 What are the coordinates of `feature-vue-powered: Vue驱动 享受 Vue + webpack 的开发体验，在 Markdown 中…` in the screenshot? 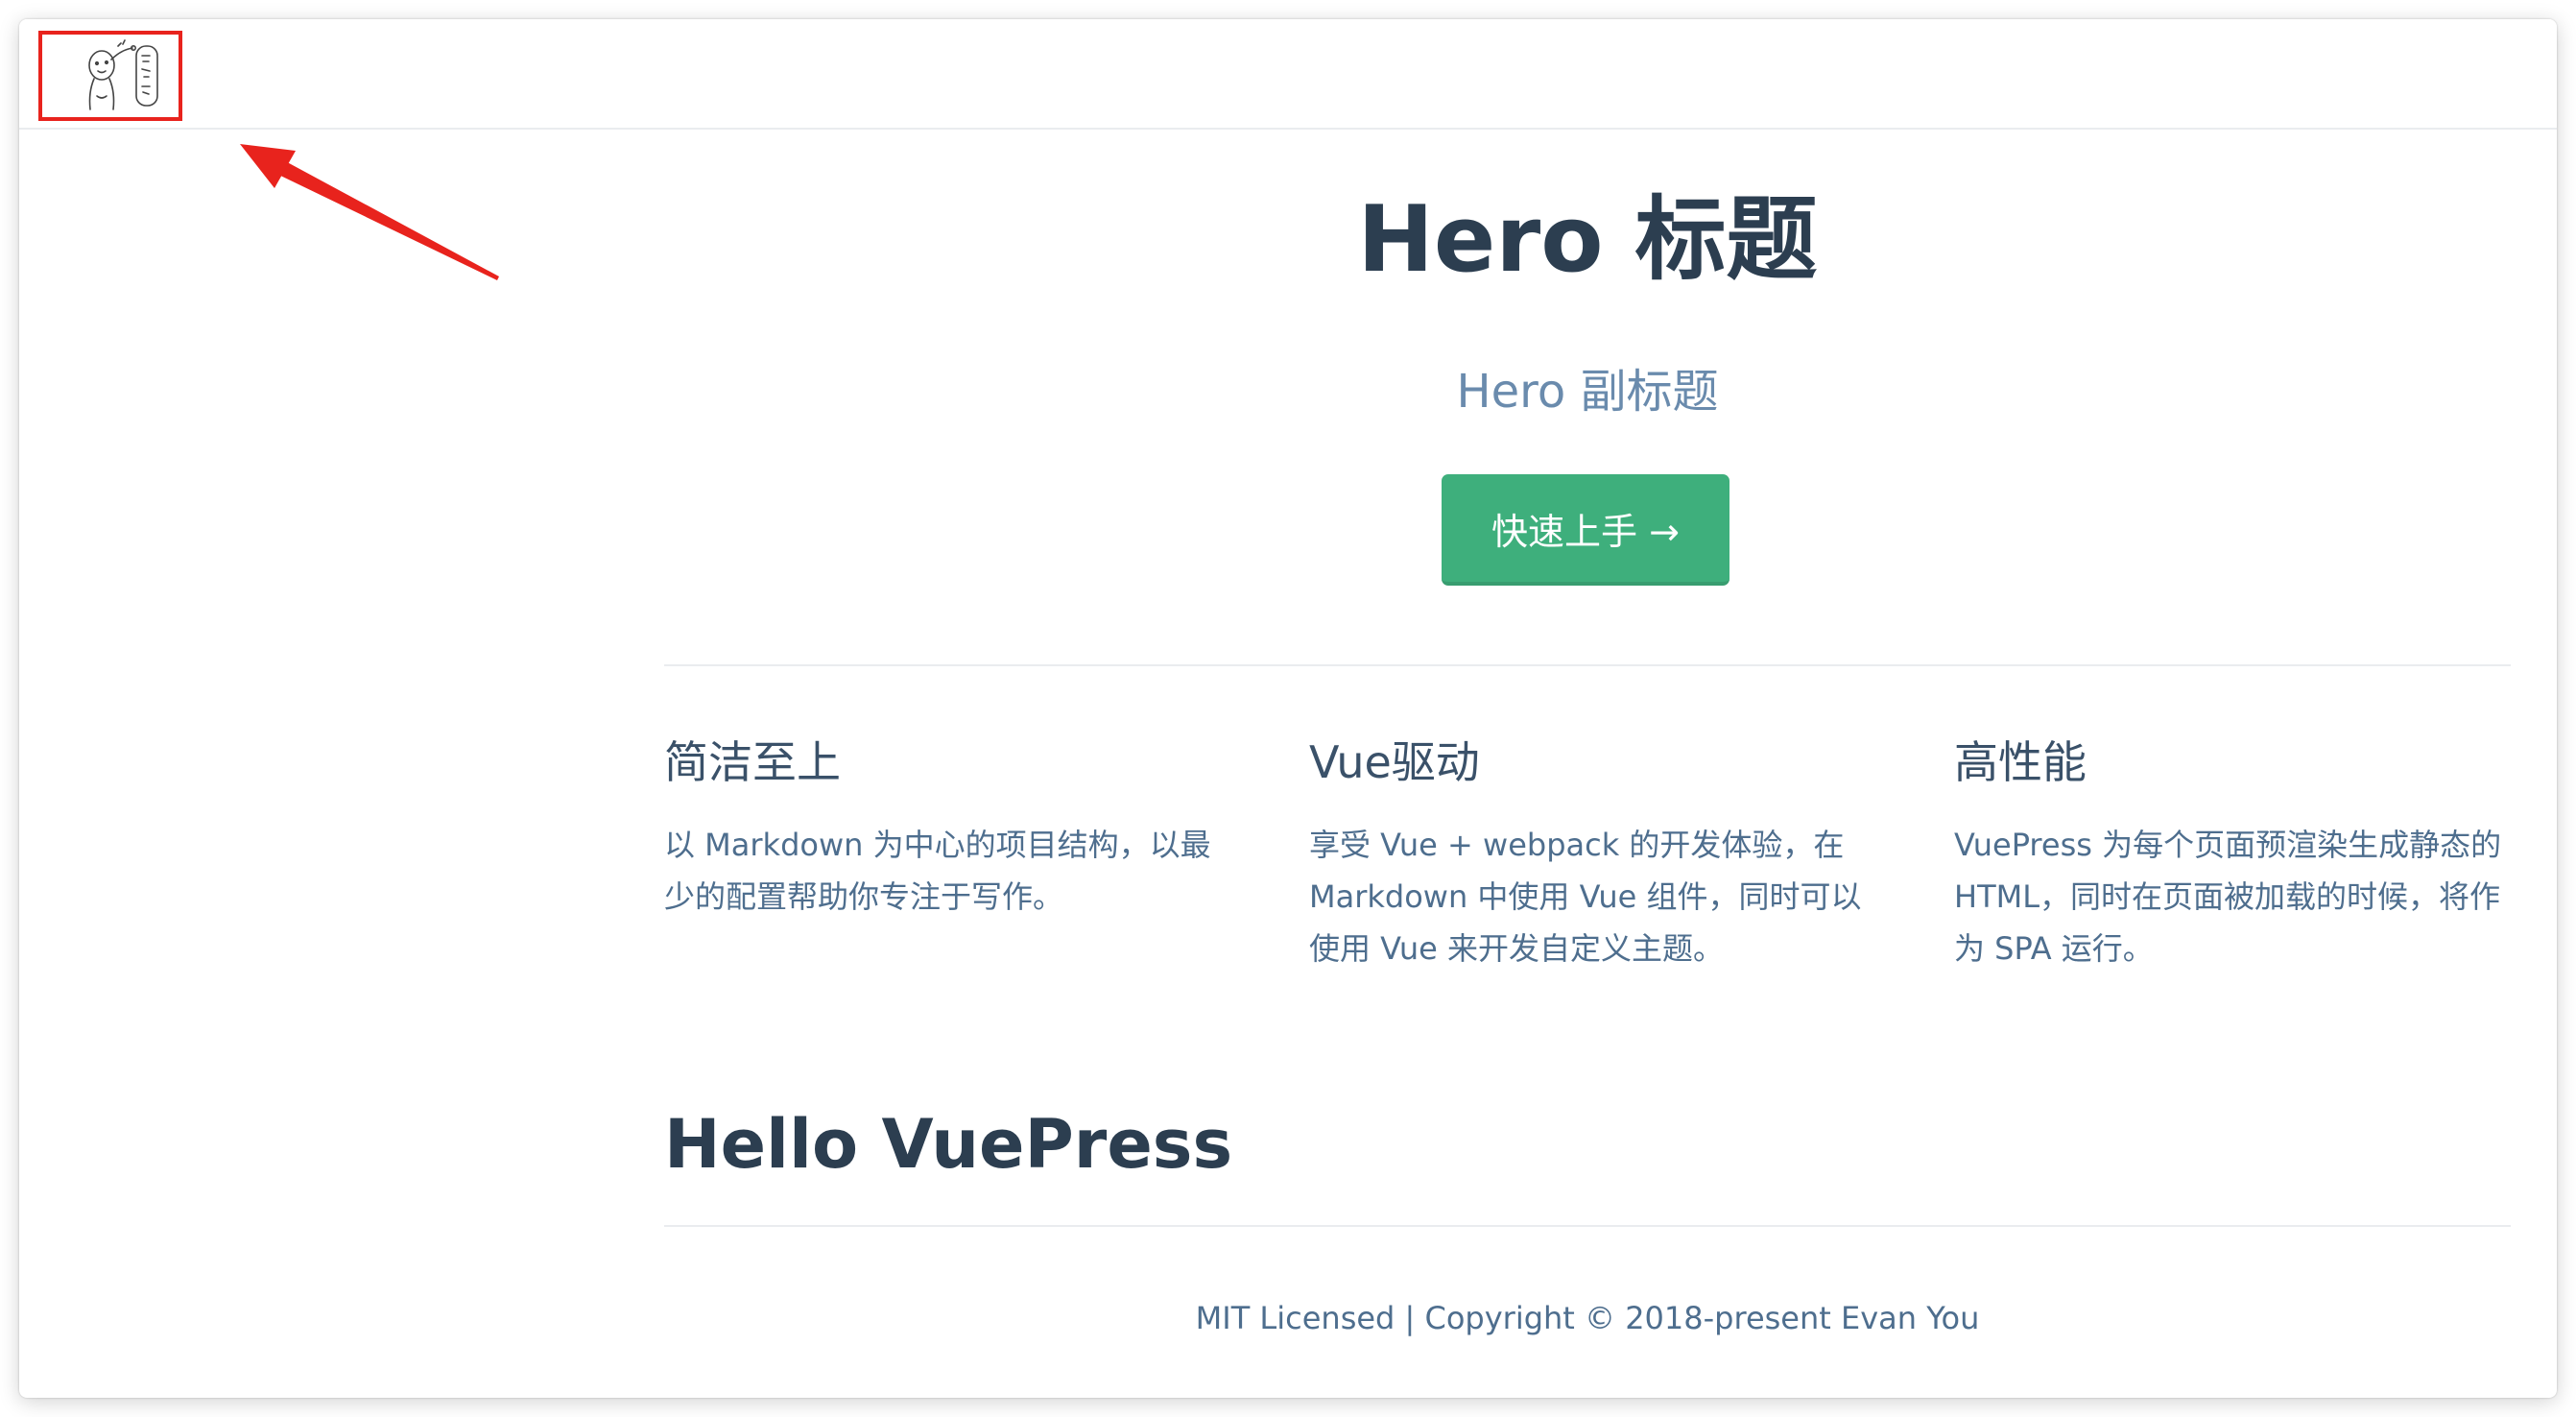 It's located at (1597, 854).